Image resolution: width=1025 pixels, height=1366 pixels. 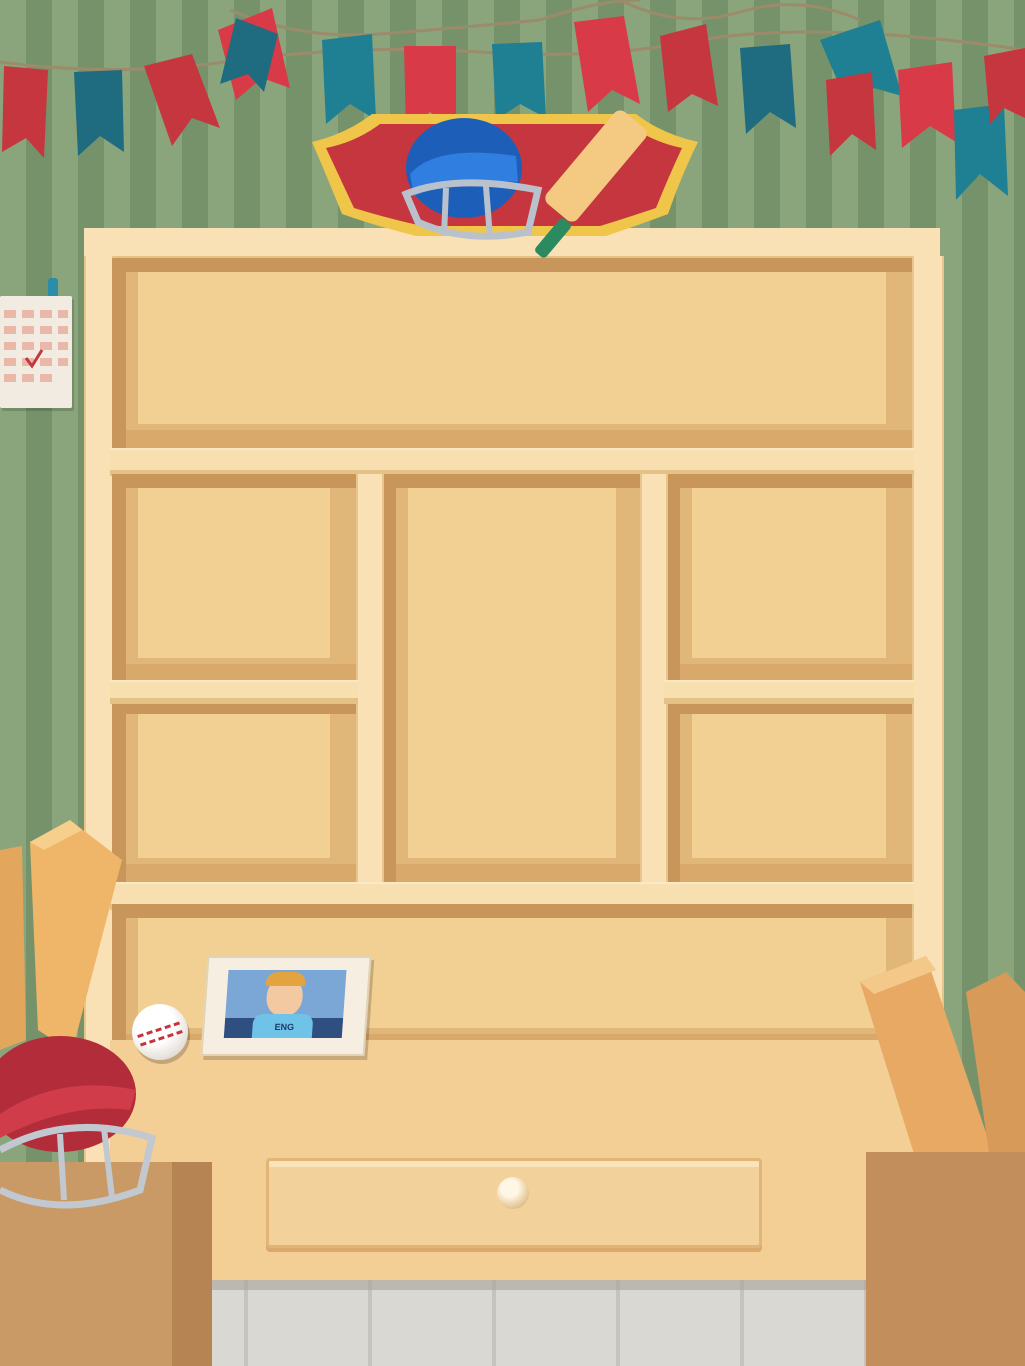 I want to click on divider-post-right, so click(x=654, y=679).